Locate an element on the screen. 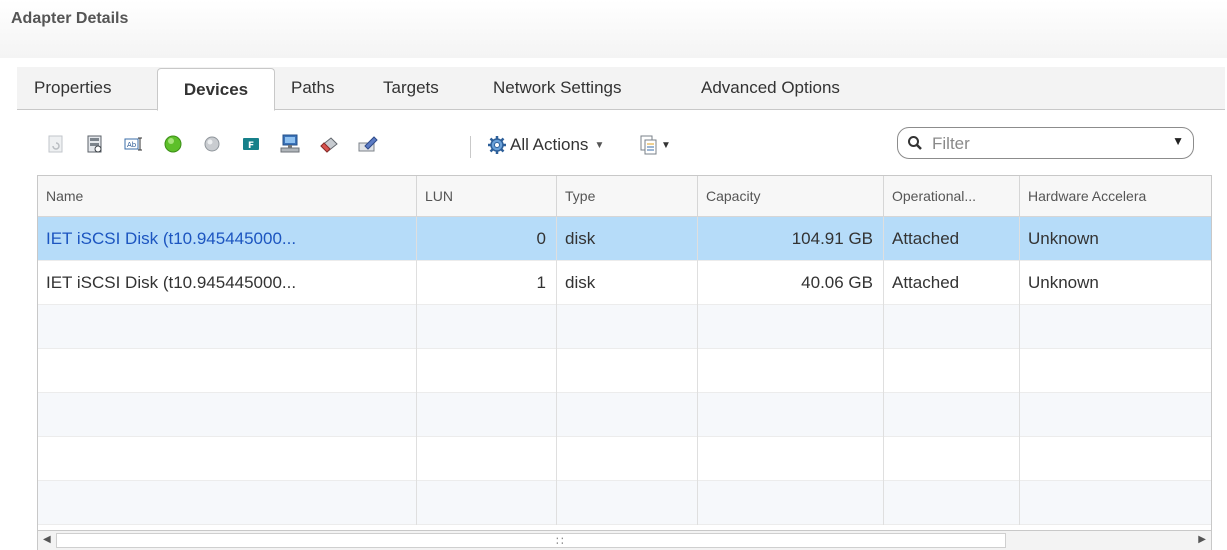 The height and width of the screenshot is (550, 1227). cell-lun: 1 is located at coordinates (487, 283).